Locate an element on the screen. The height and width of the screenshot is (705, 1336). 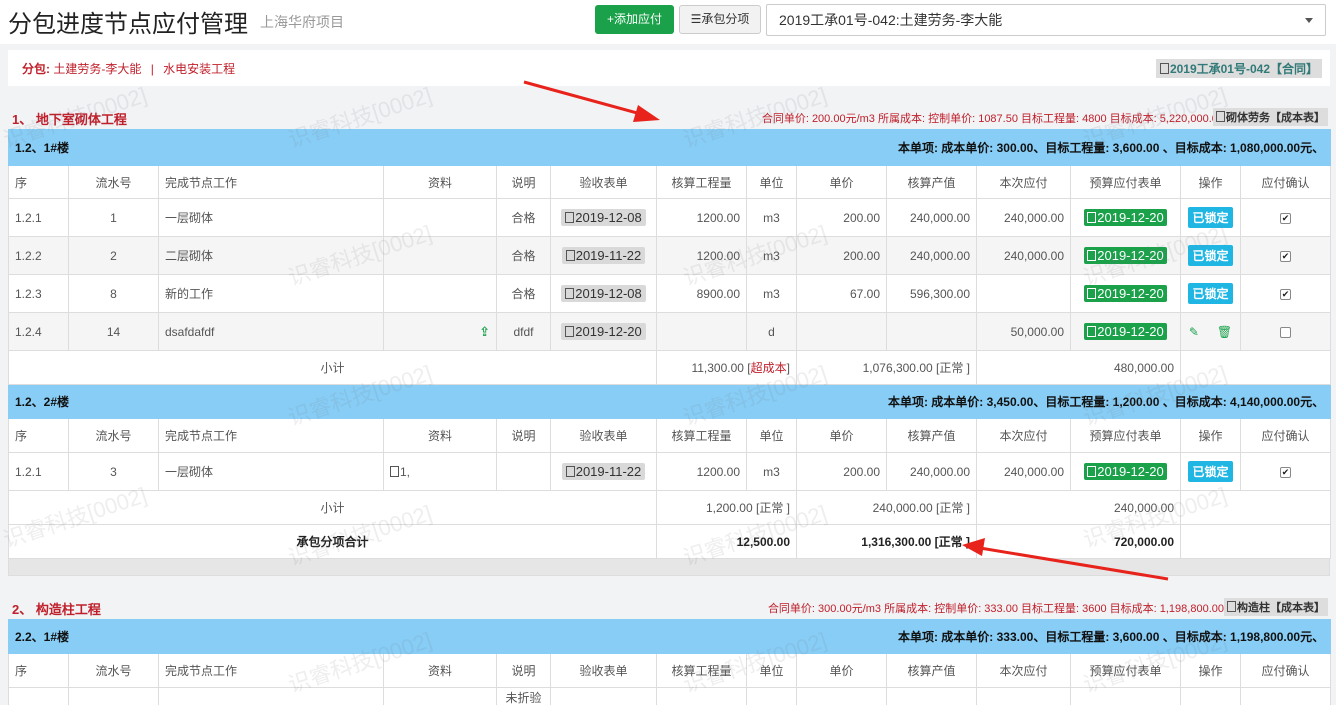
subcontract-label: 分包: is located at coordinates (36, 69).